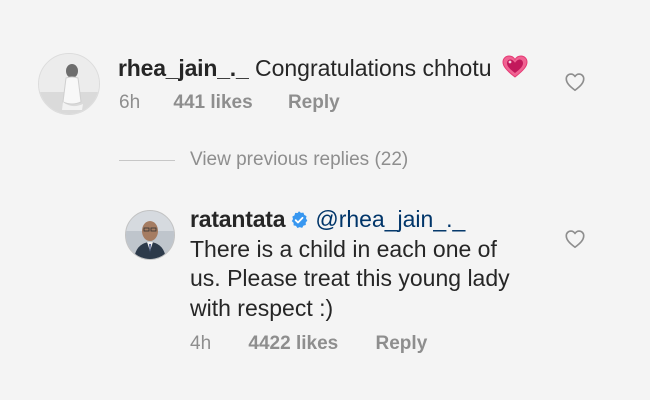  I want to click on comment-2-time: 4h, so click(200, 343).